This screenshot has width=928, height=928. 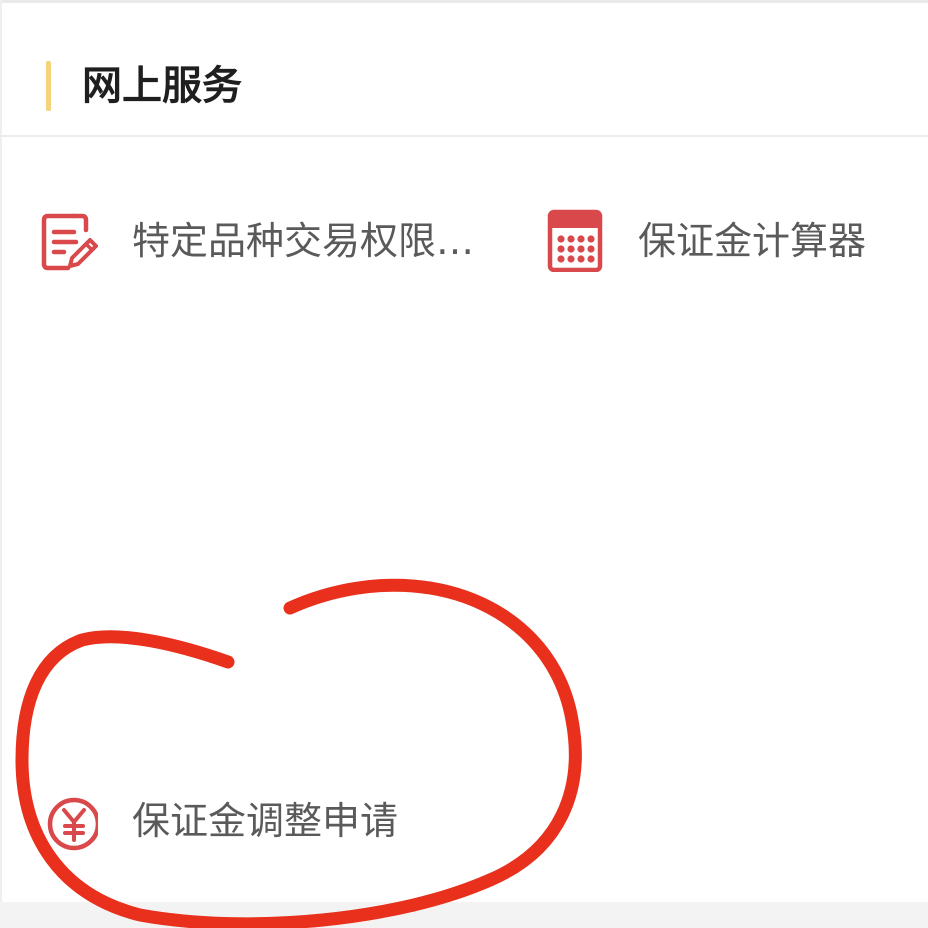 I want to click on yen-coin-icon, so click(x=72, y=824).